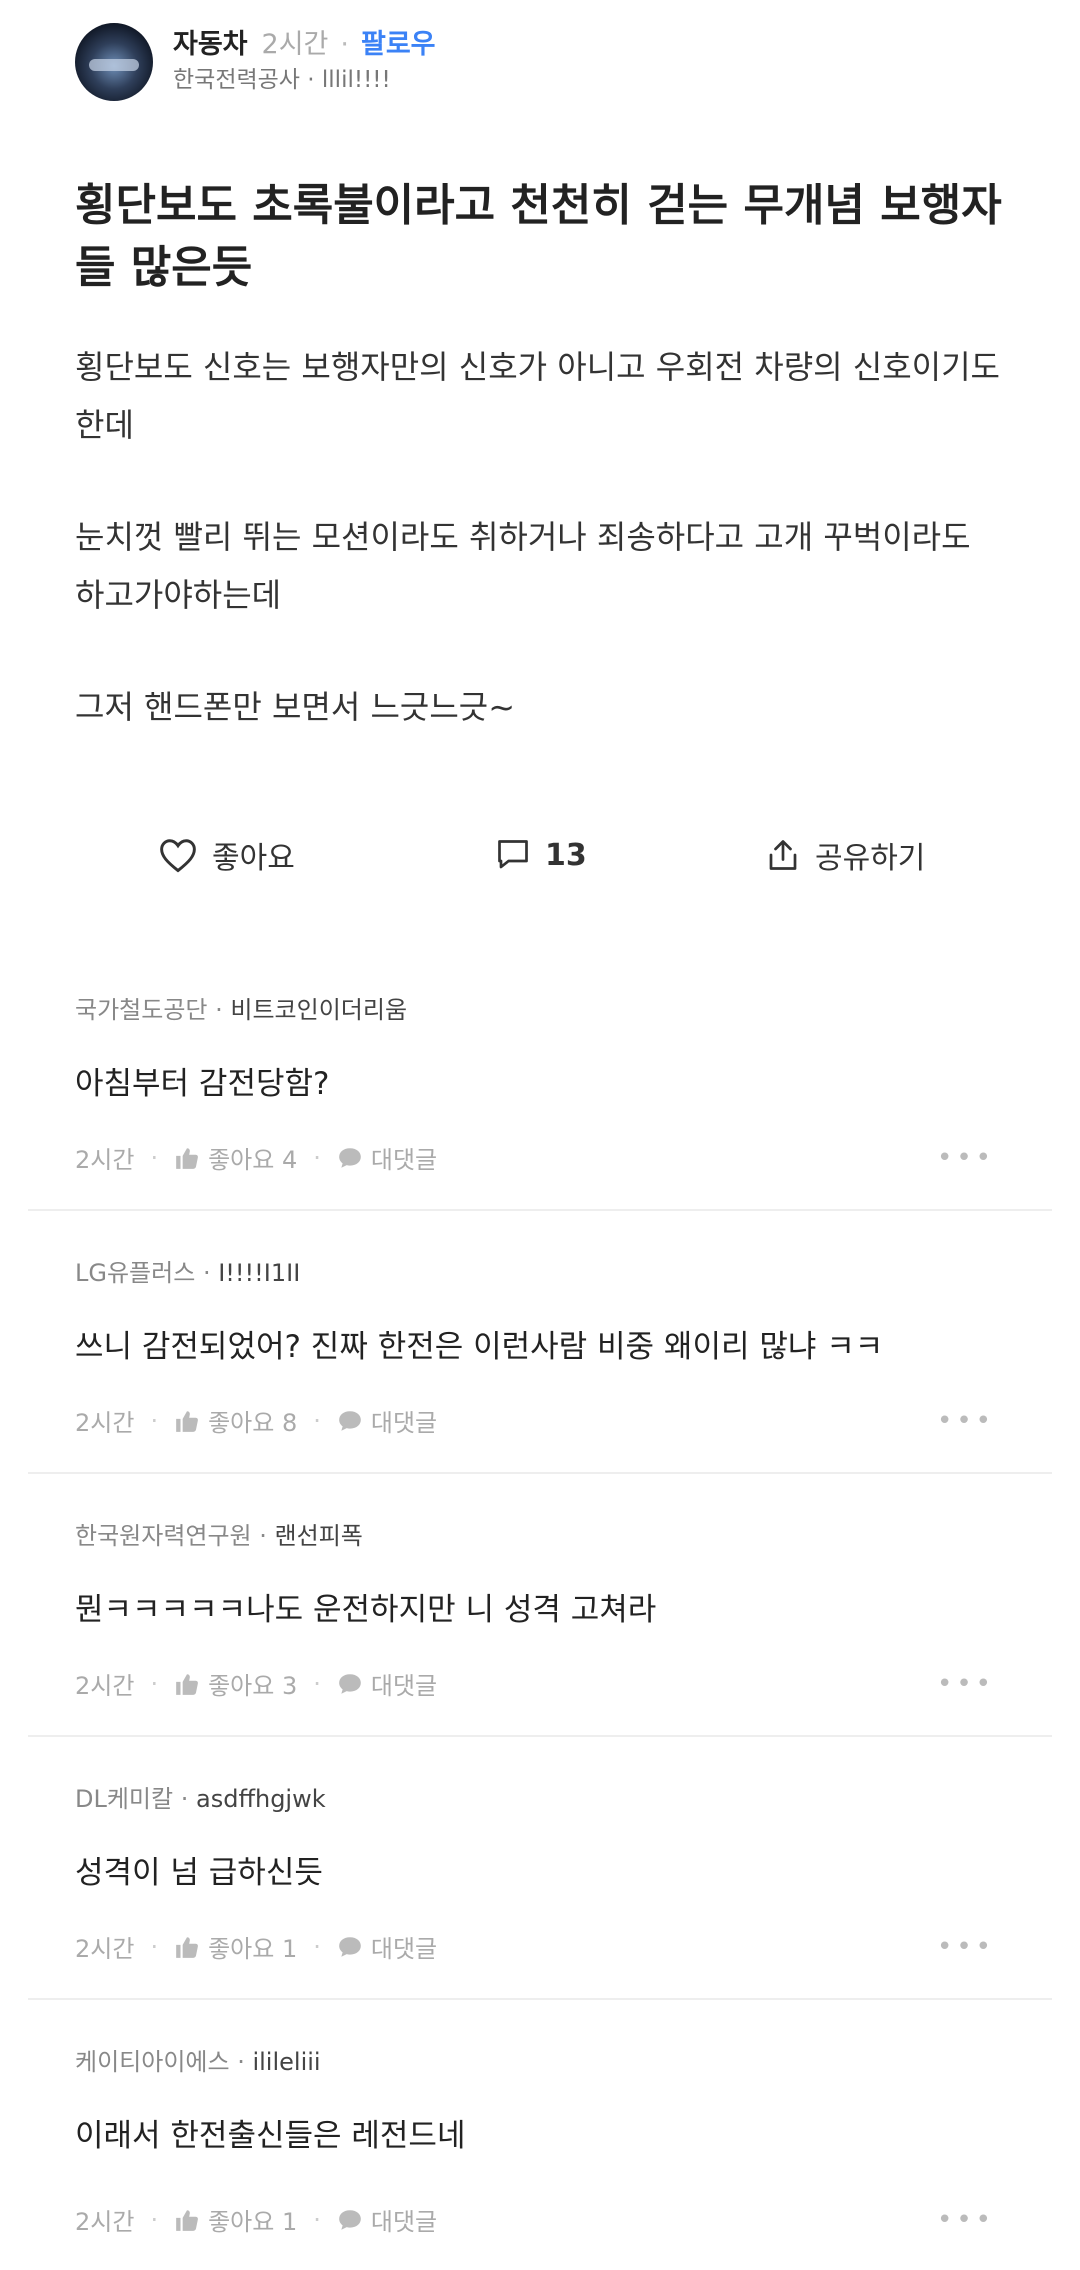 Image resolution: width=1080 pixels, height=2270 pixels. I want to click on comment-company: 케이티아이에스, so click(152, 2062).